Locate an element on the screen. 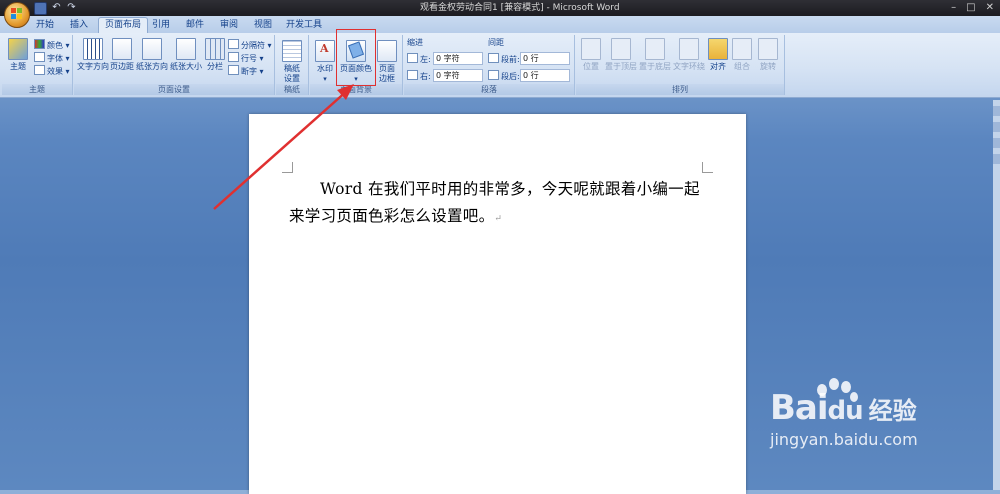  office-logo-icon is located at coordinates (16, 13).